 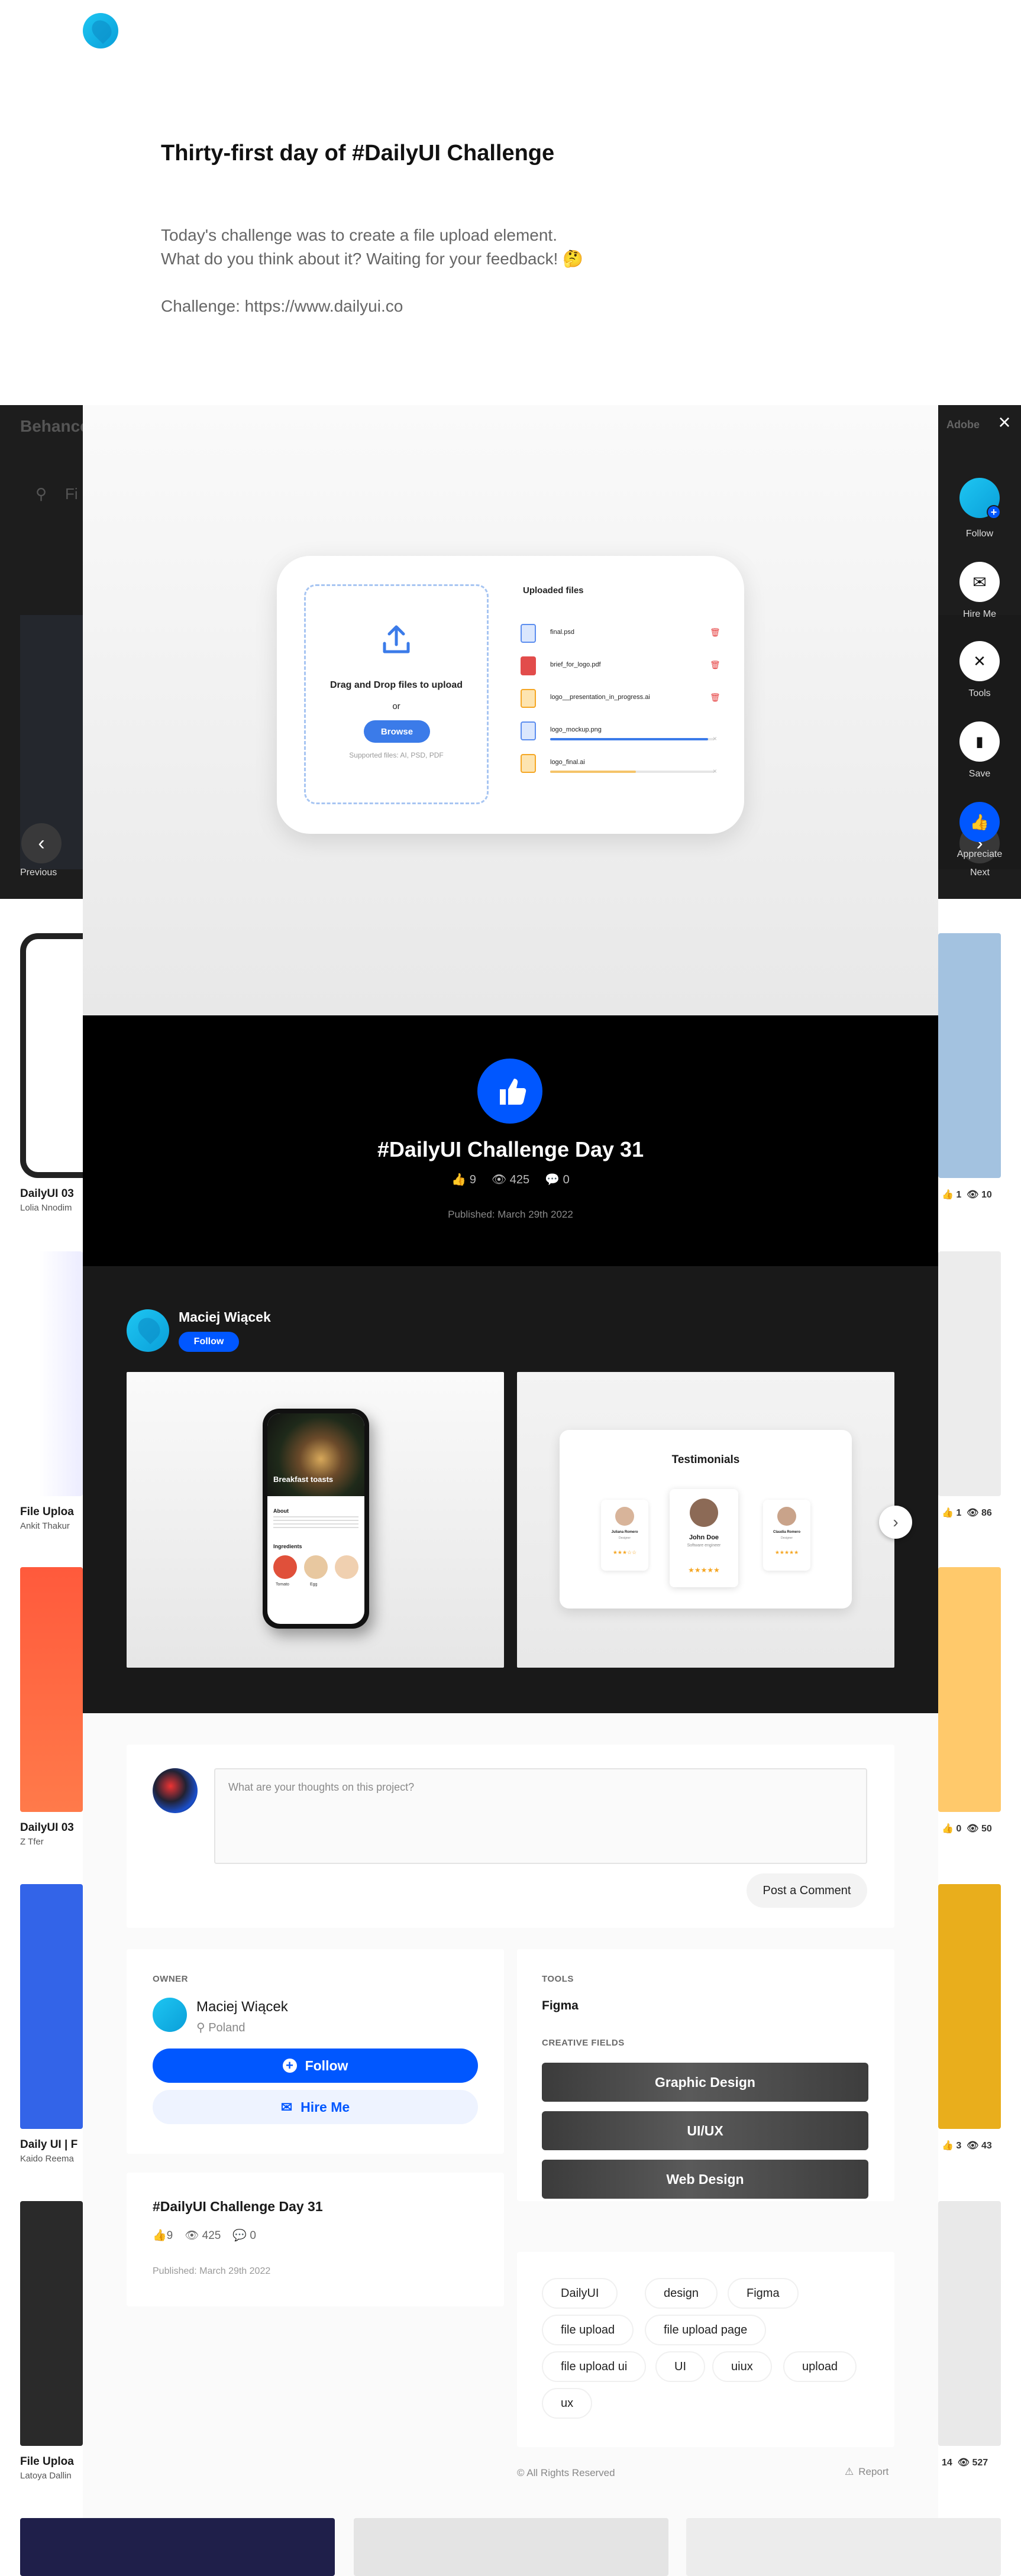 What do you see at coordinates (170, 2015) in the screenshot?
I see `owner-panel-avatar` at bounding box center [170, 2015].